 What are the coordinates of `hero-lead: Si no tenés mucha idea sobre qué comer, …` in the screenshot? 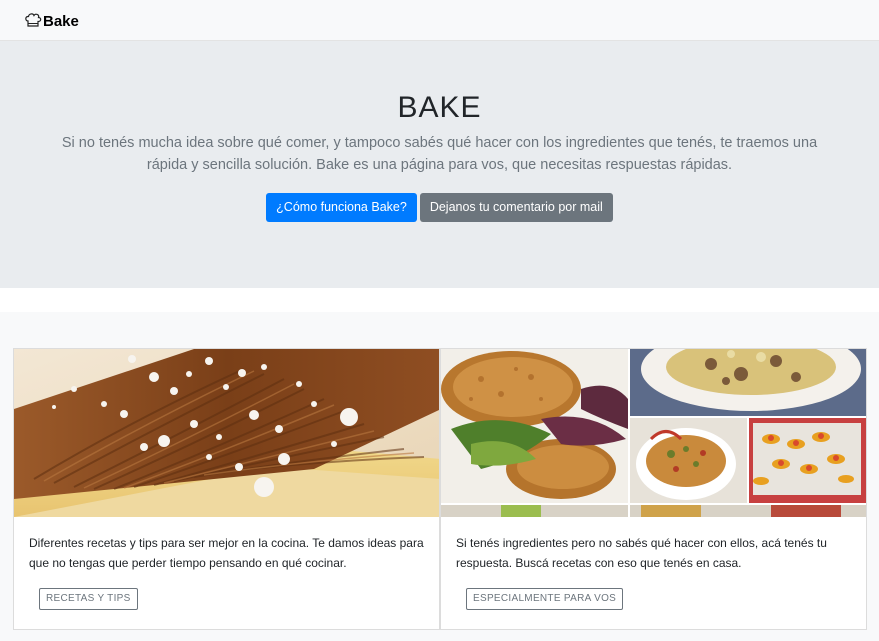 It's located at (439, 154).